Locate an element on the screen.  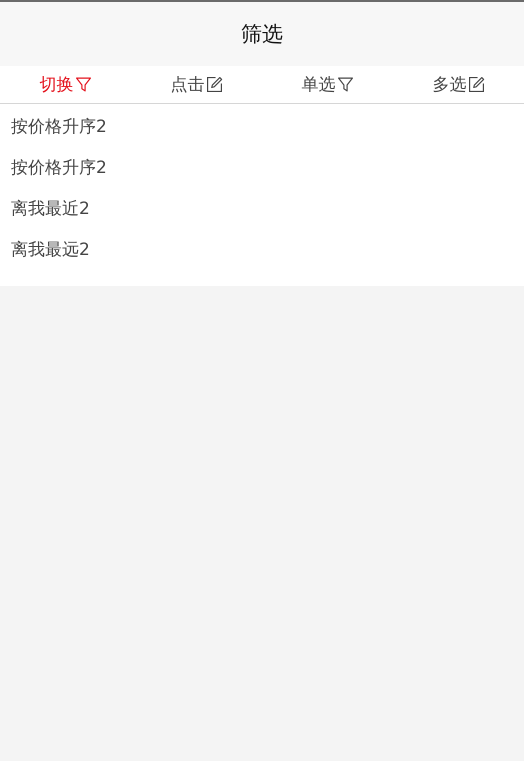
filter-tab: 点击 is located at coordinates (196, 84).